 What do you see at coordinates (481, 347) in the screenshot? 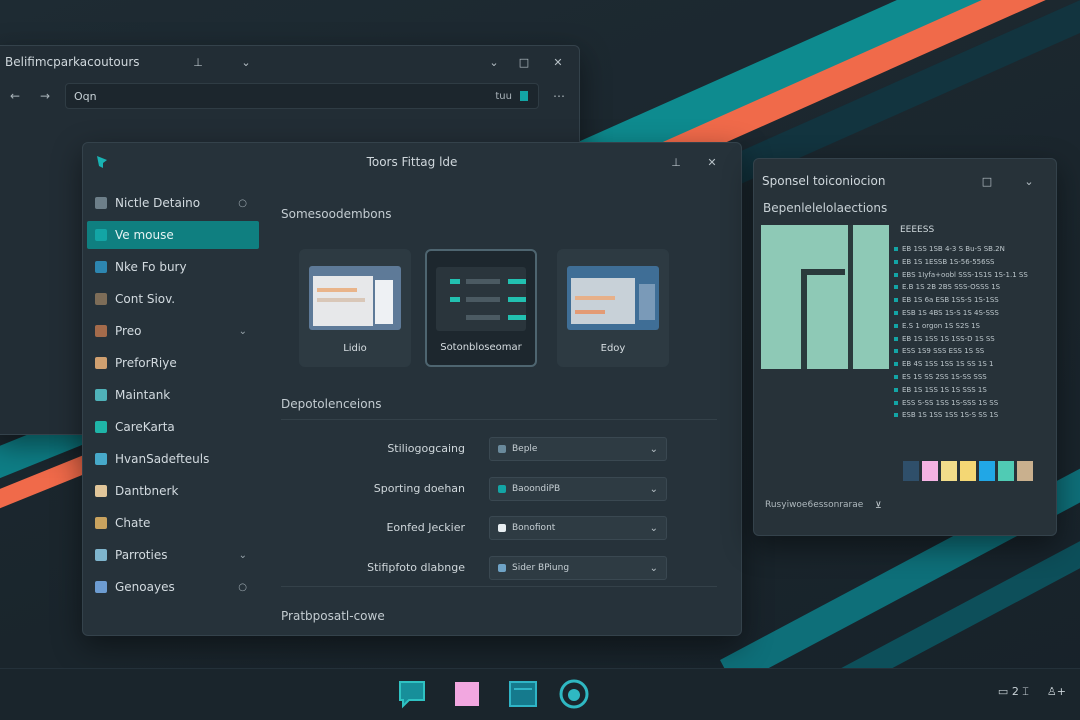
I see `theme-card-label: Sotonbloseomar` at bounding box center [481, 347].